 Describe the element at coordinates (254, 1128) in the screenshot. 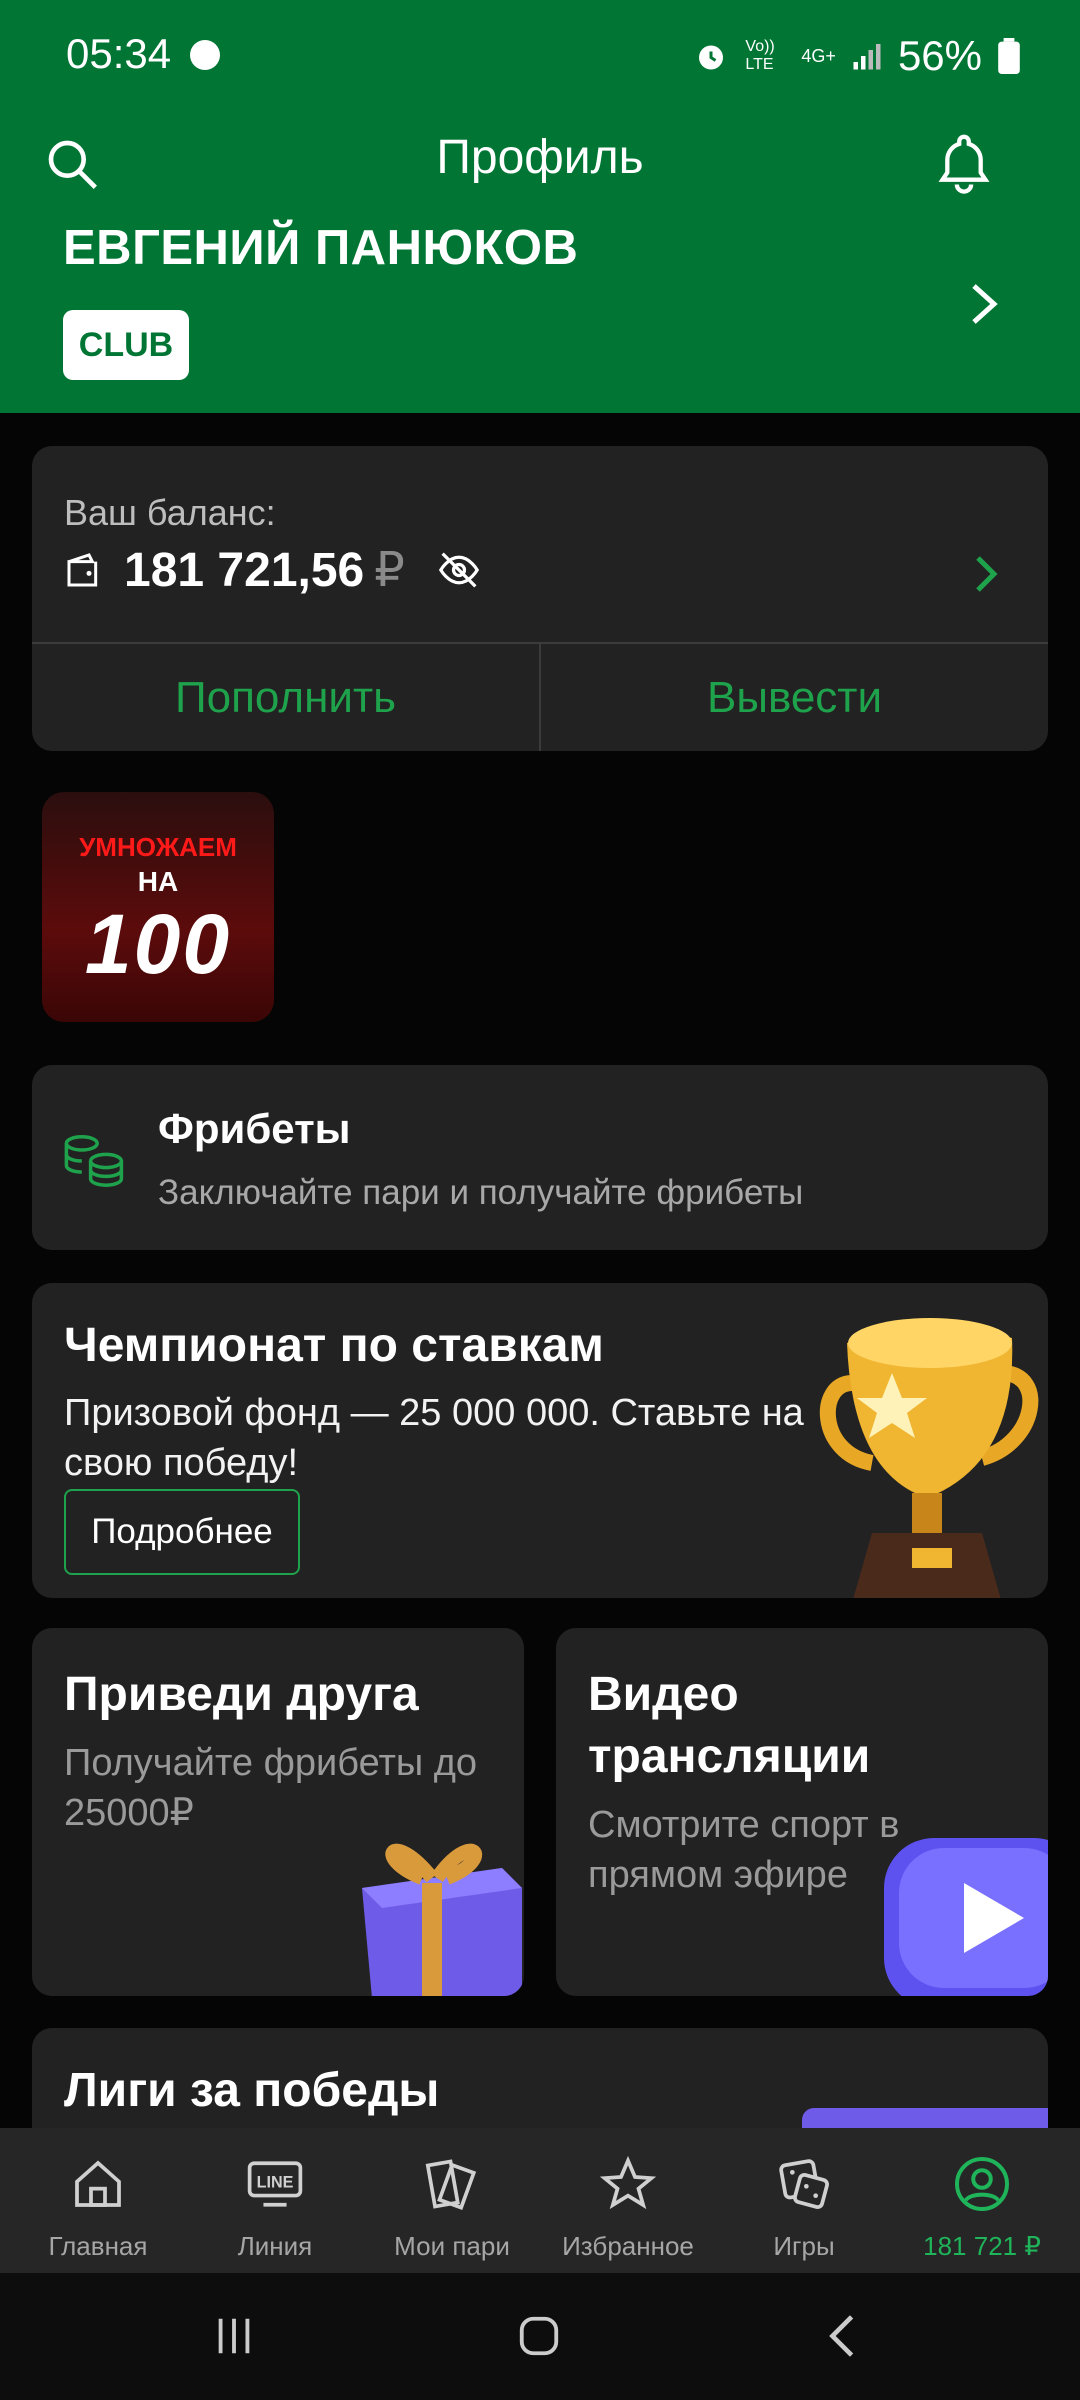

I see `freebets-title: Фрибеты` at that location.